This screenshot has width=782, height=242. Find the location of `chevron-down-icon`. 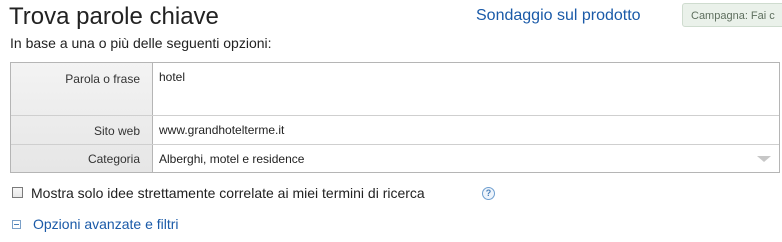

chevron-down-icon is located at coordinates (764, 159).